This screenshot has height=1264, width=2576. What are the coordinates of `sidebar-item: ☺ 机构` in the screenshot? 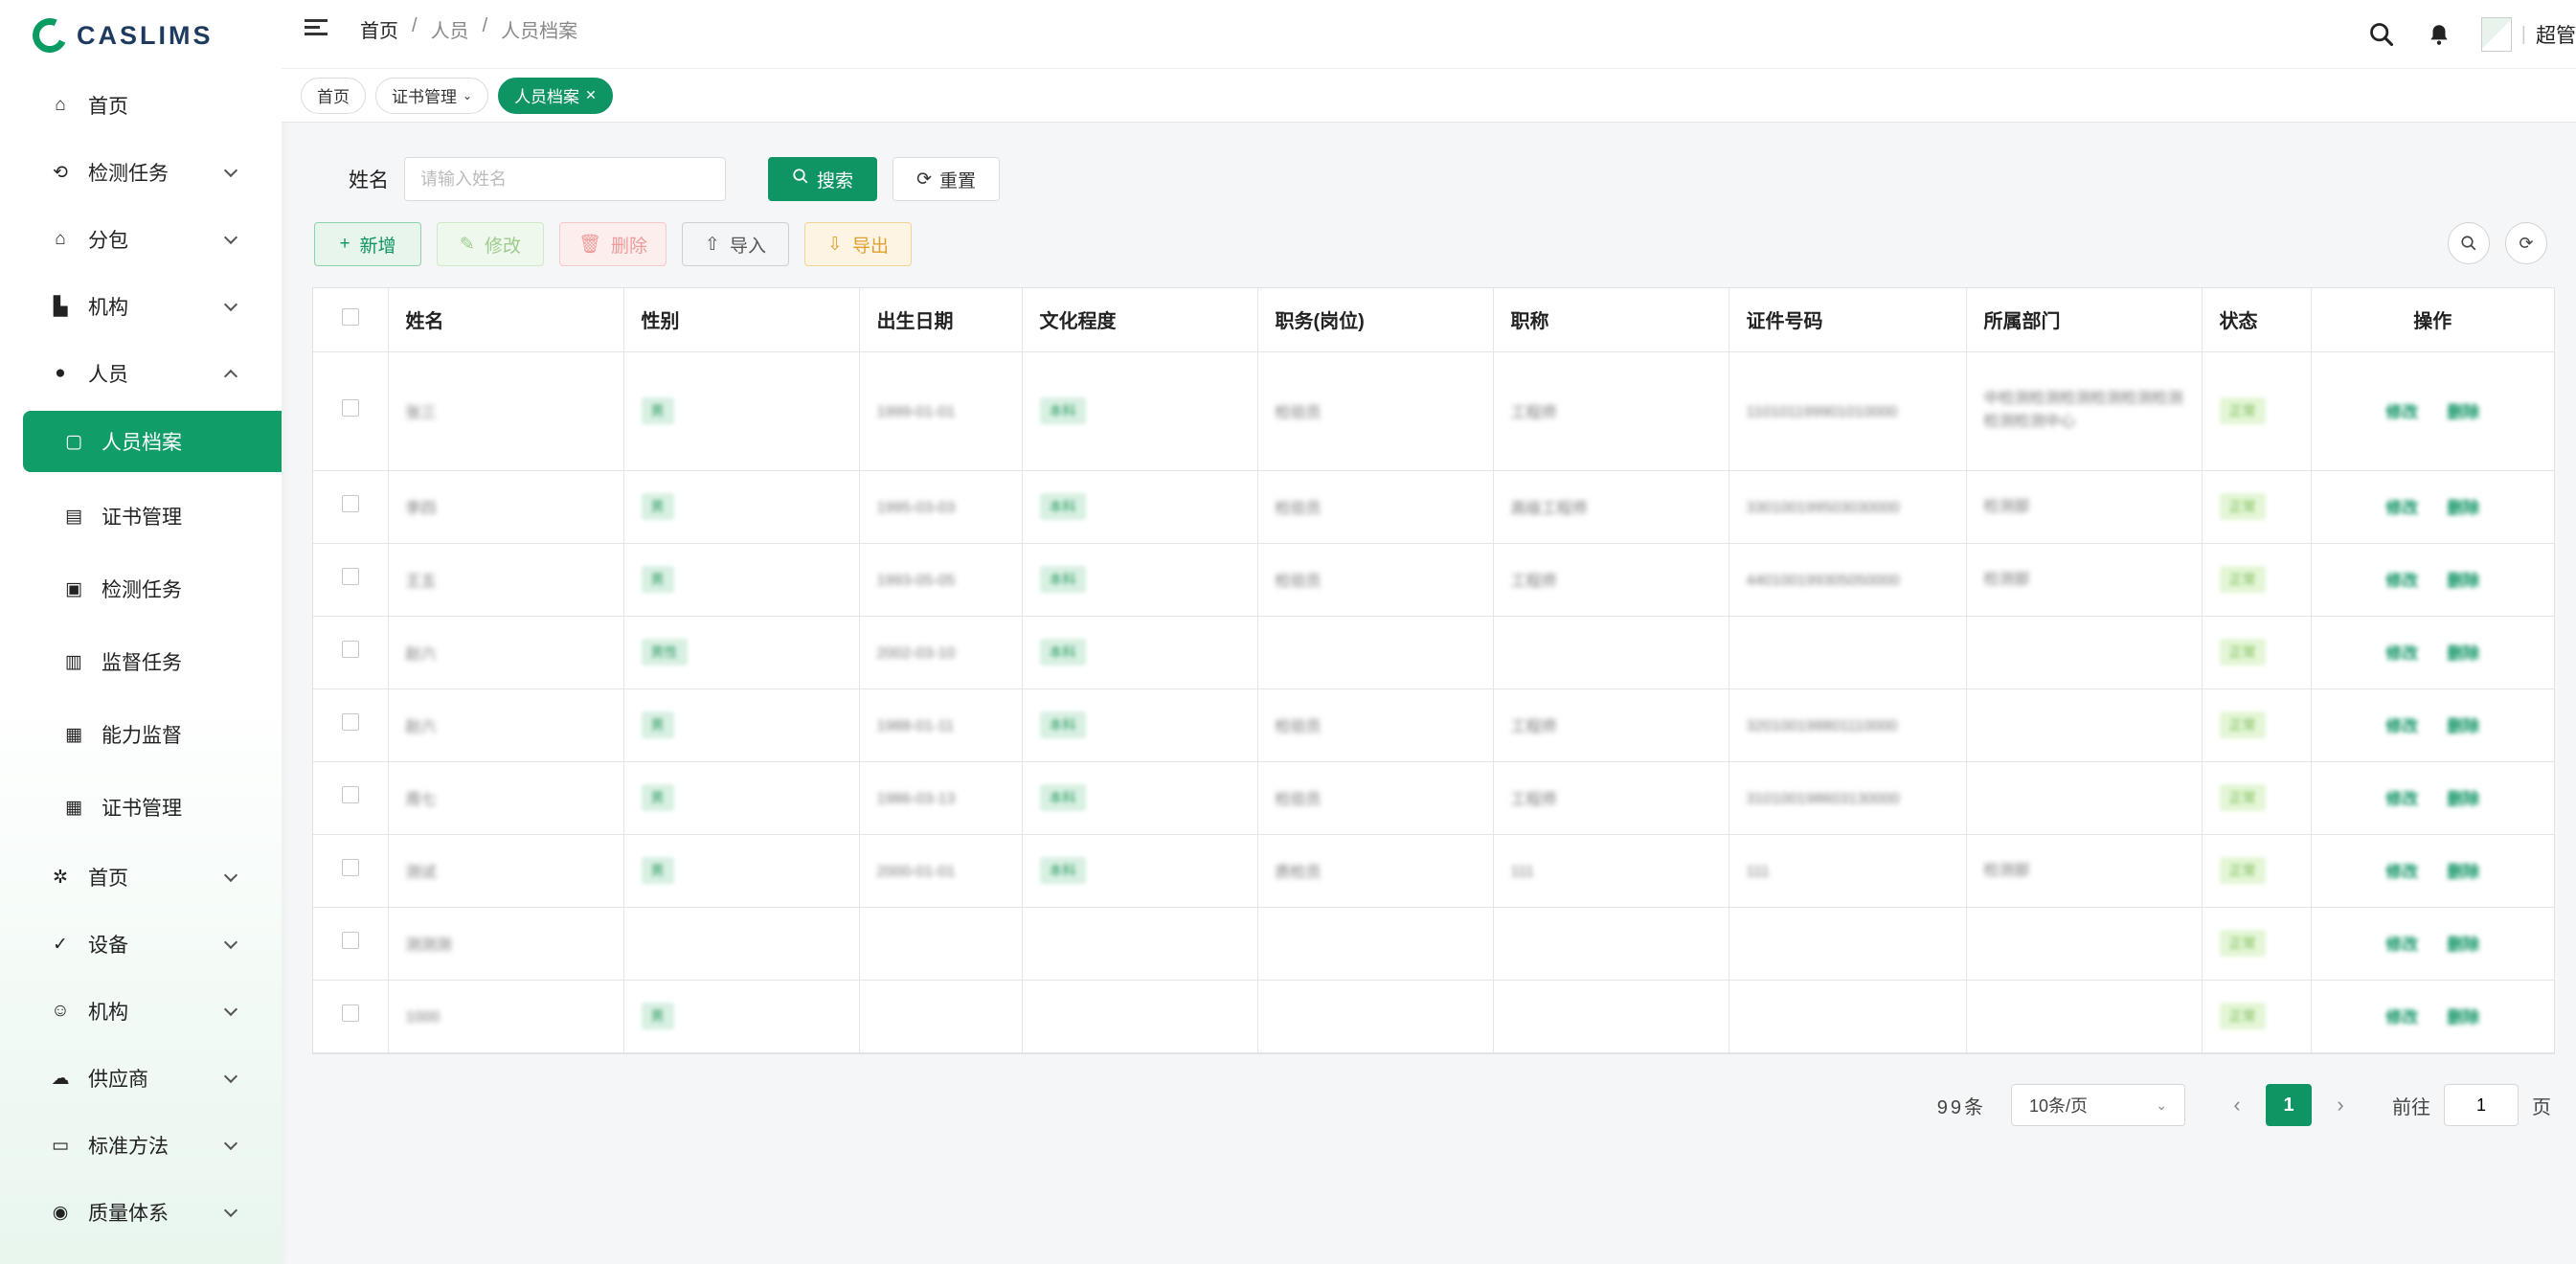 It's located at (141, 1011).